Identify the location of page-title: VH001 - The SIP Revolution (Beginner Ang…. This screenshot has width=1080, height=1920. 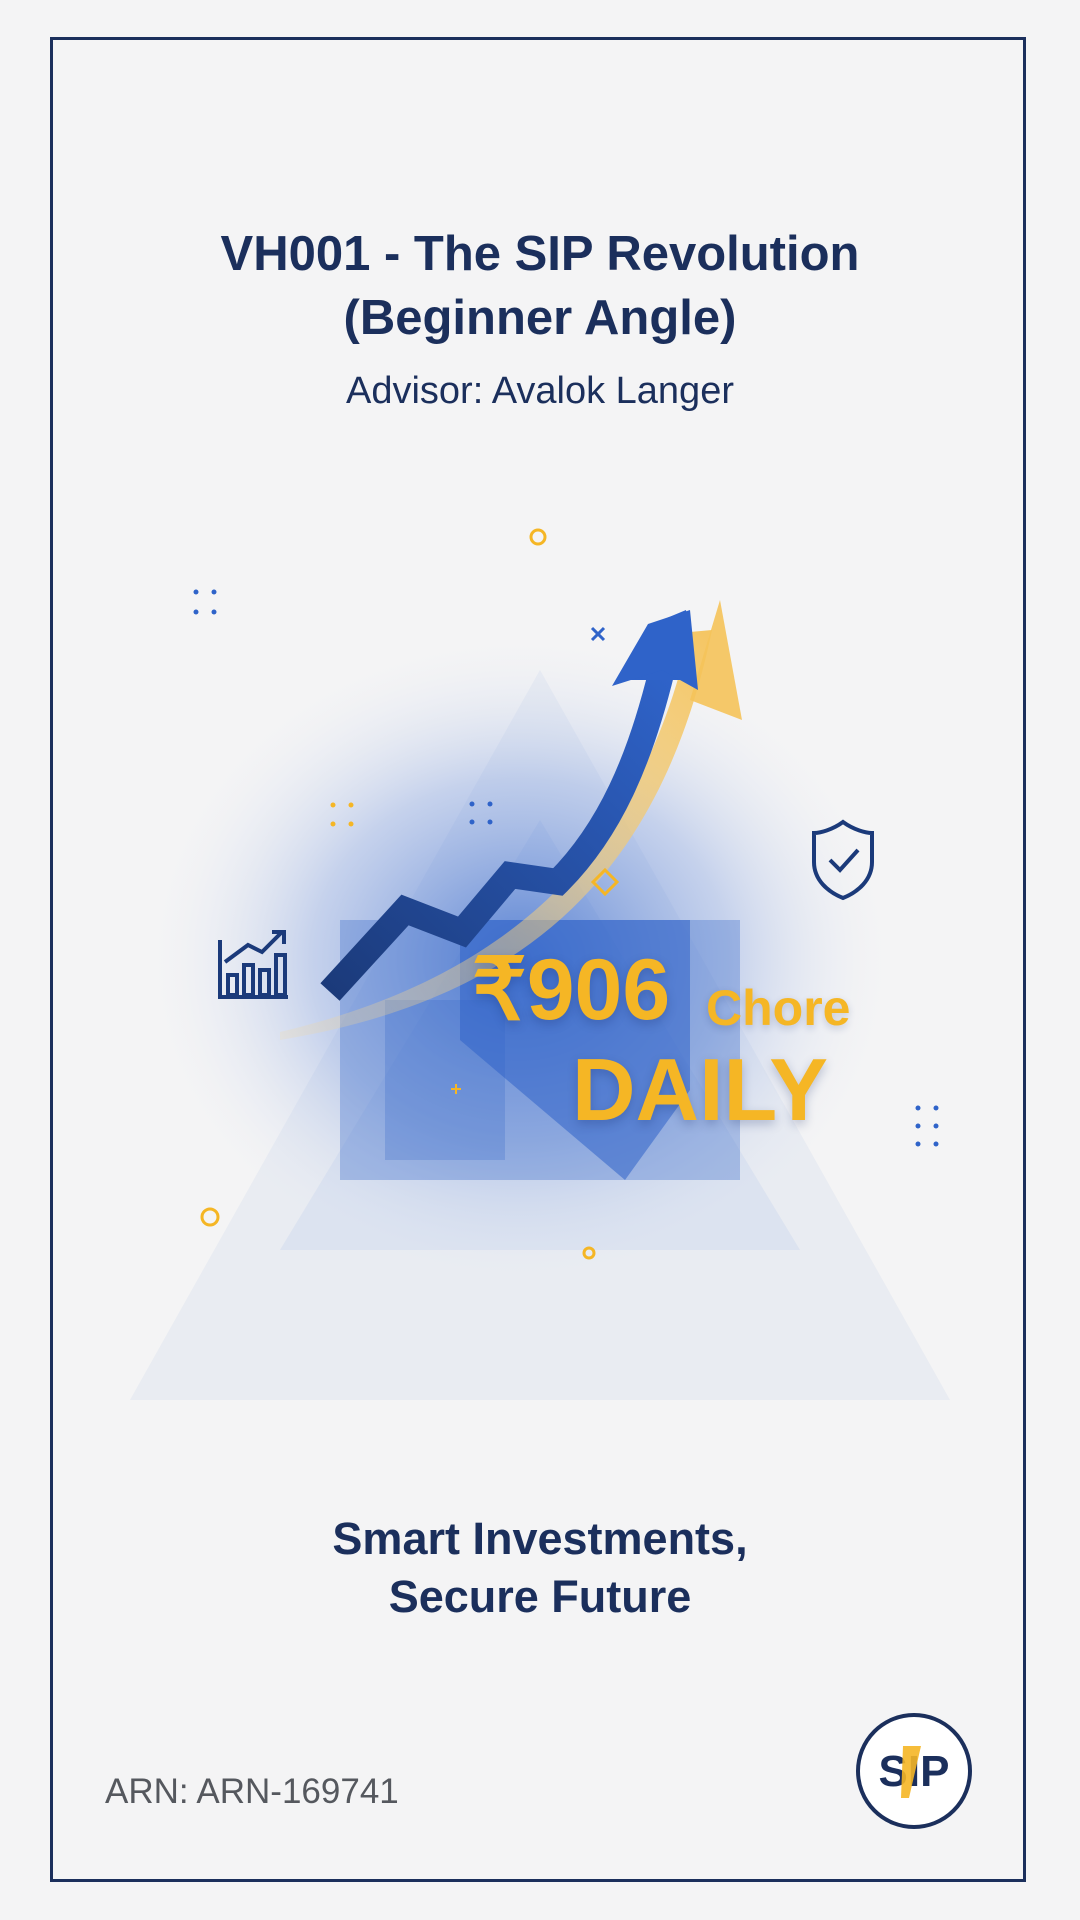
(540, 286).